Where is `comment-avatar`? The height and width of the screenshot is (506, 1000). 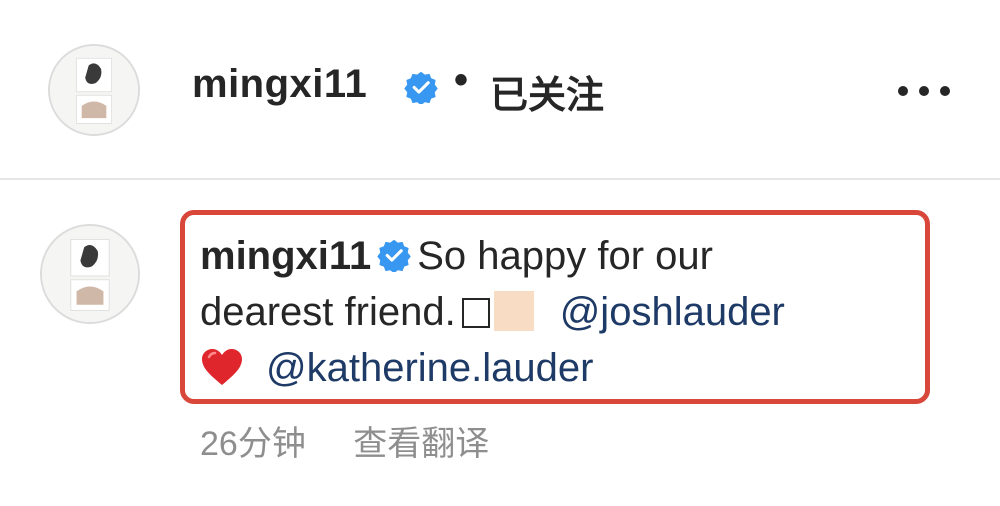
comment-avatar is located at coordinates (90, 274).